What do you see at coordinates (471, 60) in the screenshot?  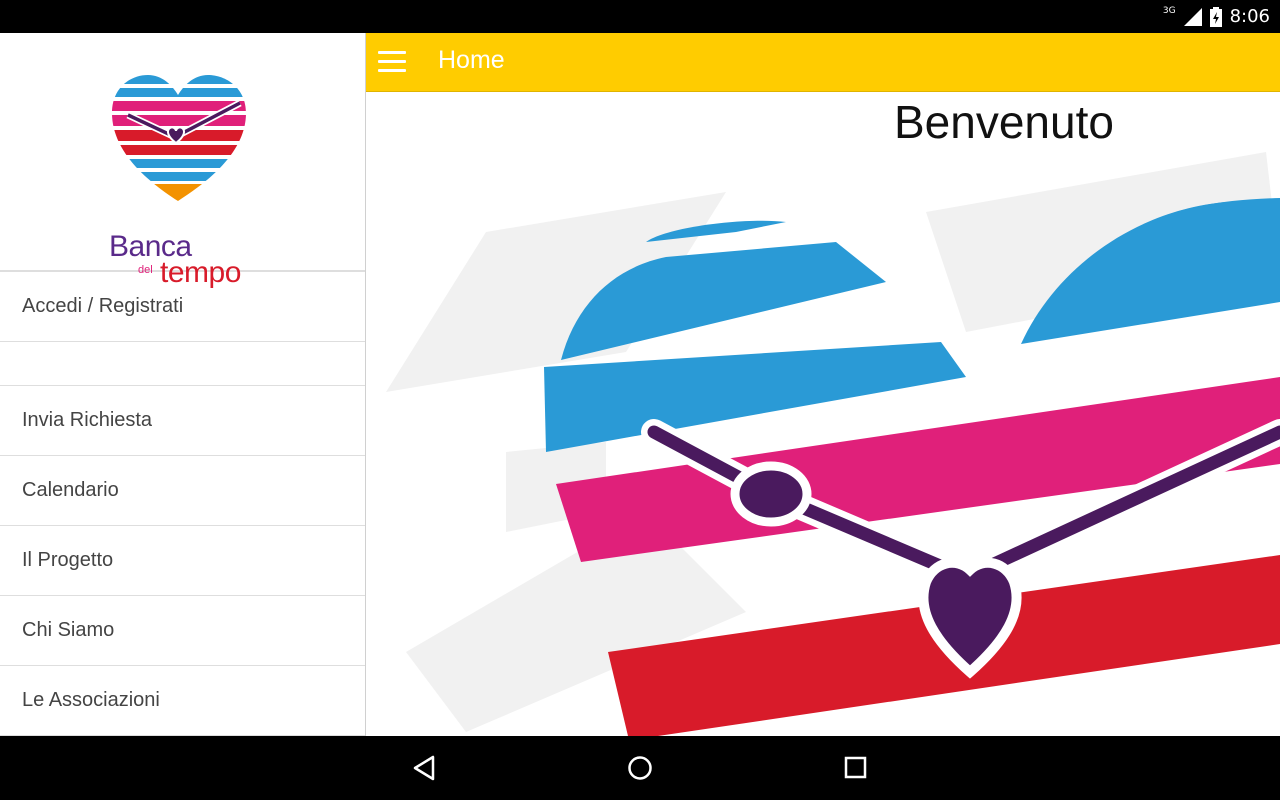 I see `app-bar-title: Home` at bounding box center [471, 60].